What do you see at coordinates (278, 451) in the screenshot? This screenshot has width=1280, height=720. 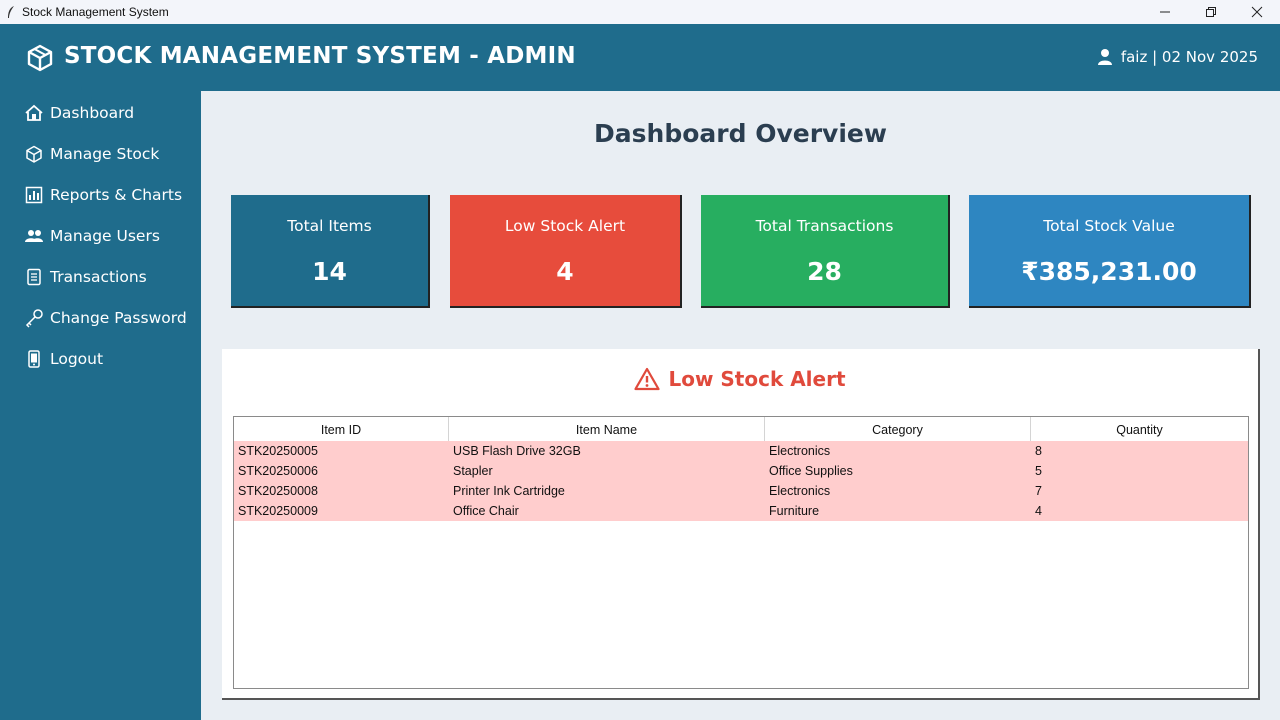 I see `cell-item-id: STK20250005` at bounding box center [278, 451].